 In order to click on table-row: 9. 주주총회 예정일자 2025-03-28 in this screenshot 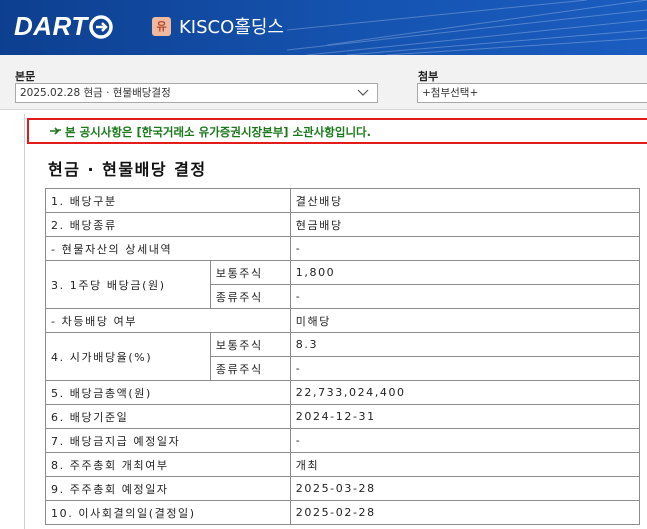, I will do `click(343, 488)`.